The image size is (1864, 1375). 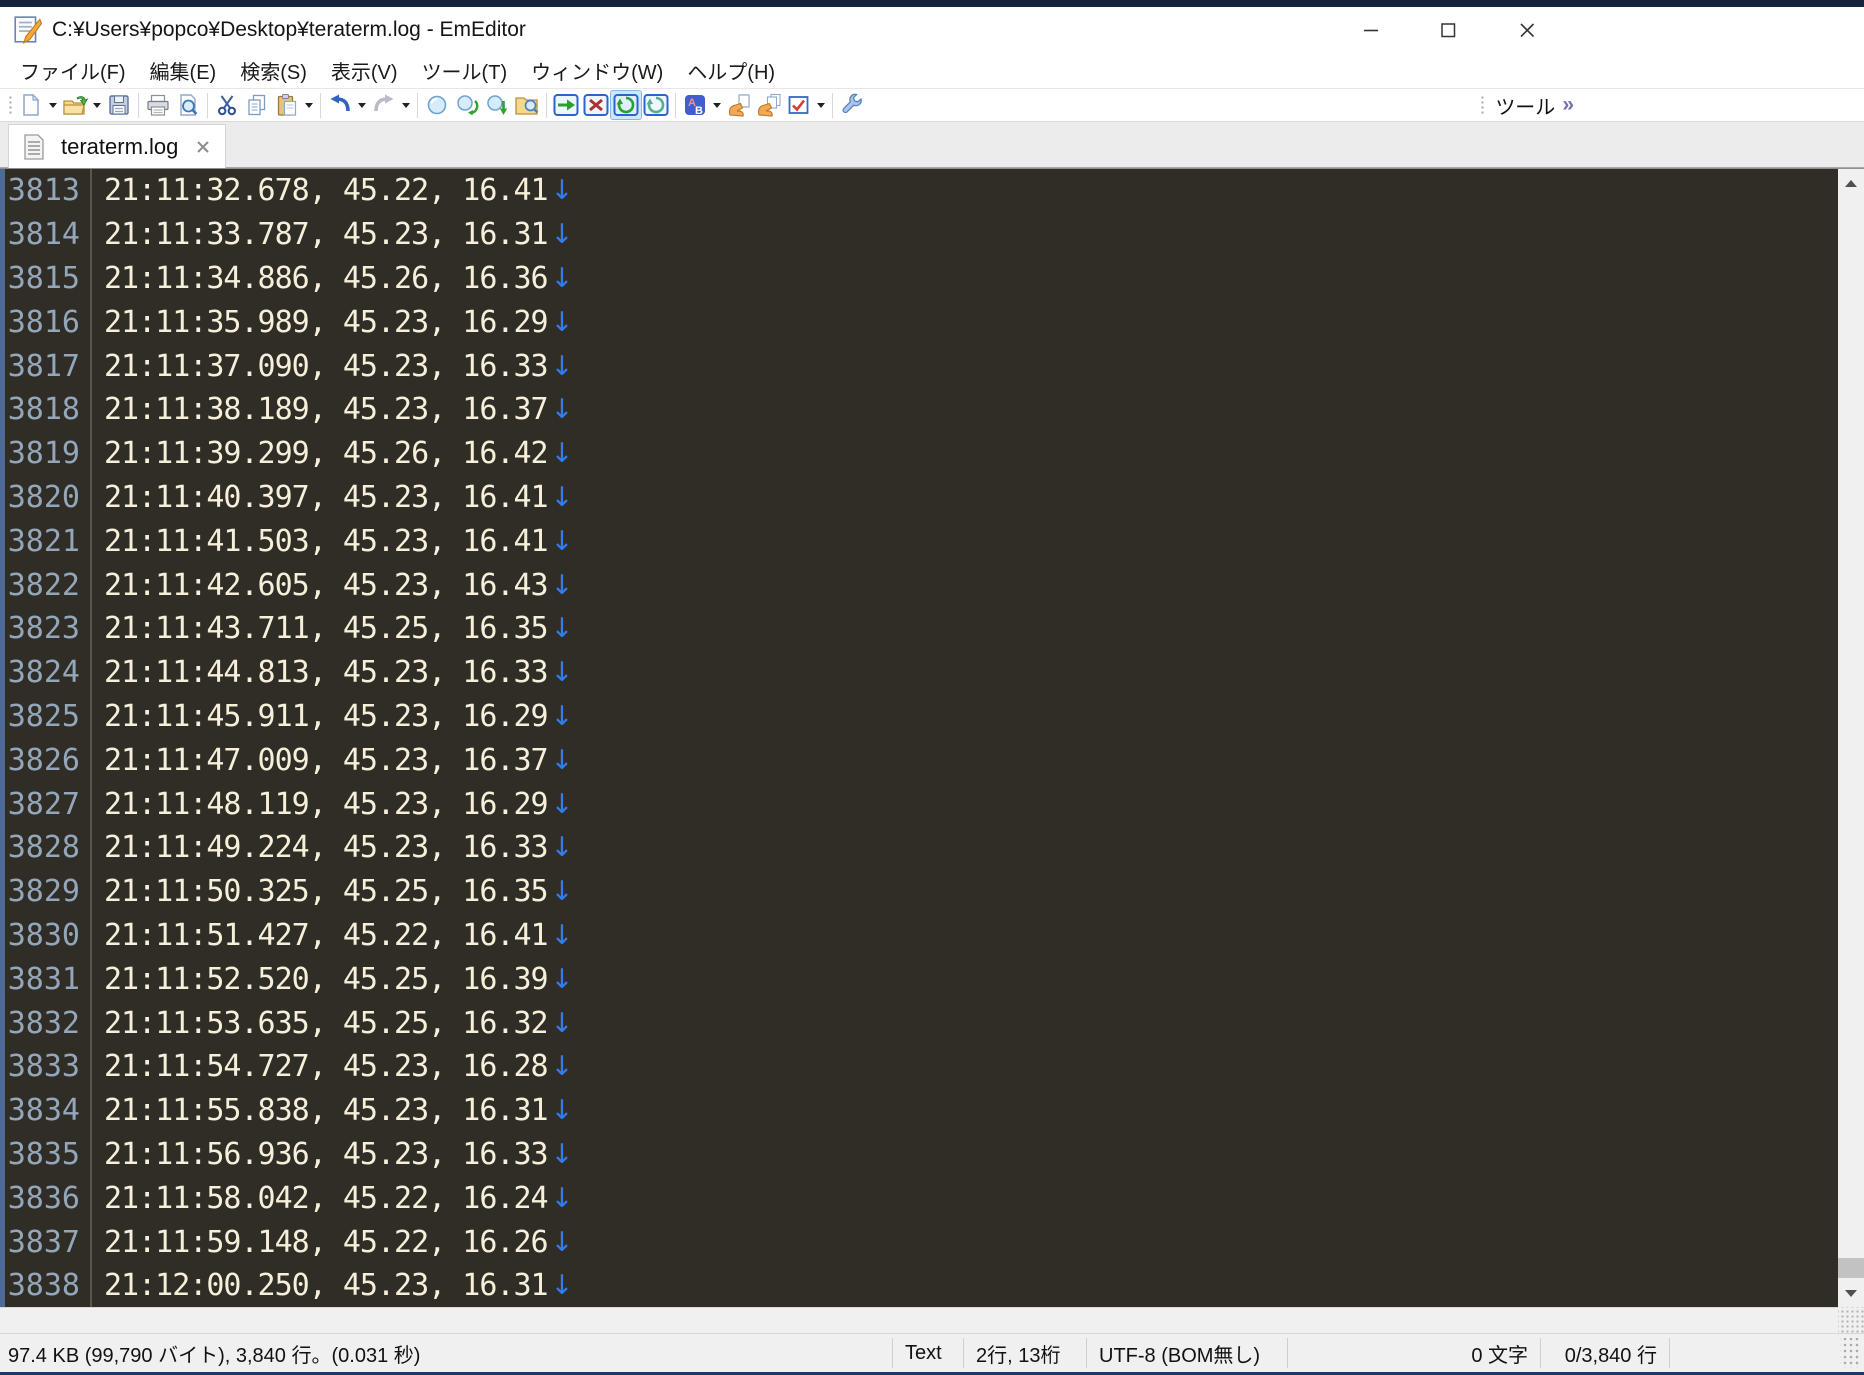 What do you see at coordinates (919, 1242) in the screenshot?
I see `editor-line: 3837 21:11:59.148, 45.22, 16.26 ↓` at bounding box center [919, 1242].